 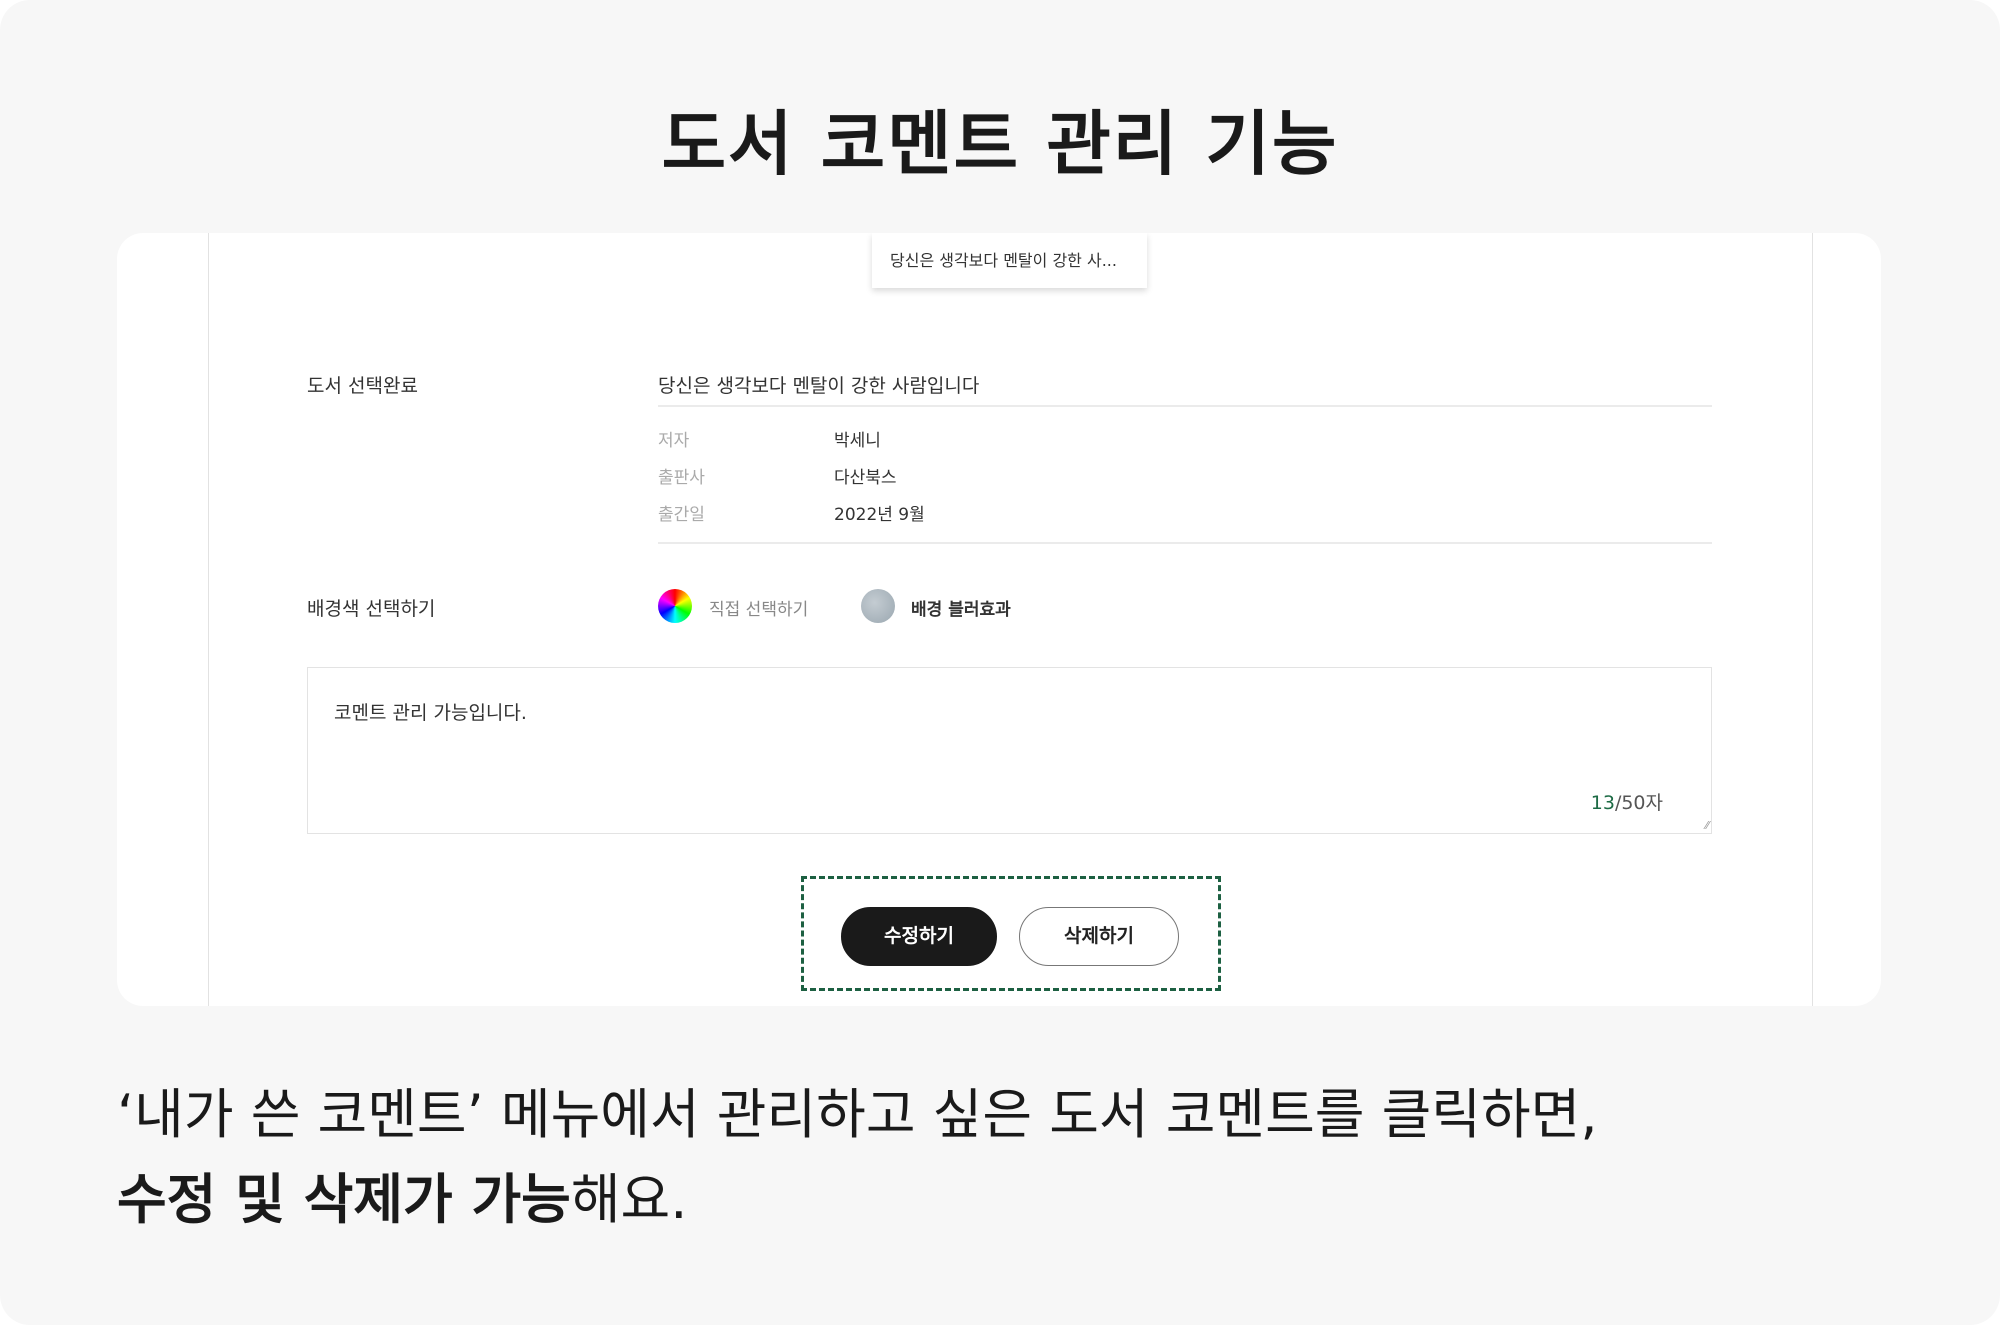 What do you see at coordinates (1009, 750) in the screenshot?
I see `comment-textarea: 코멘트 관리 가능입니다. 13/50자 ⁄⁄` at bounding box center [1009, 750].